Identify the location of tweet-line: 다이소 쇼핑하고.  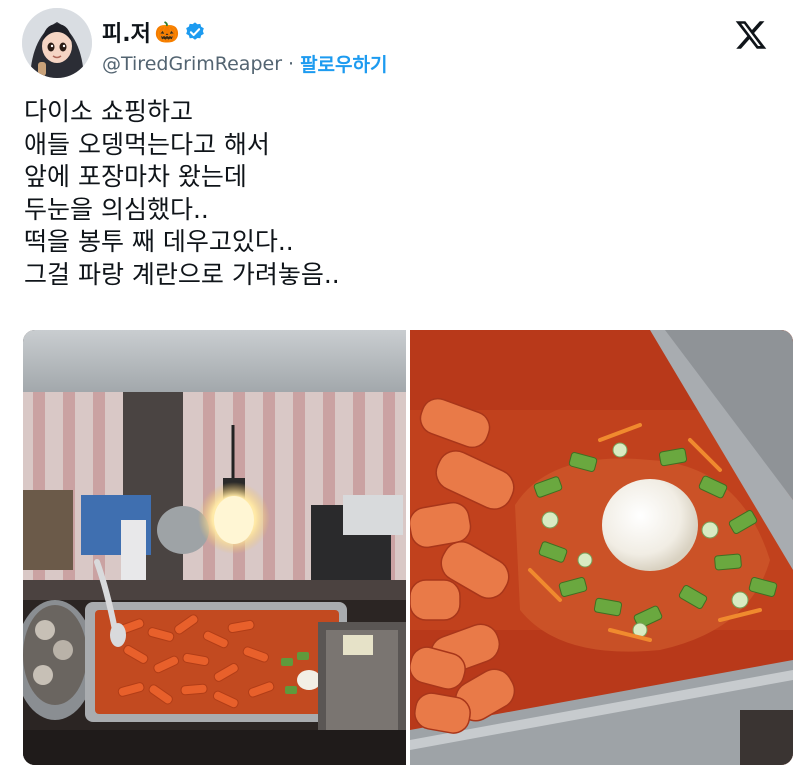
(108, 111).